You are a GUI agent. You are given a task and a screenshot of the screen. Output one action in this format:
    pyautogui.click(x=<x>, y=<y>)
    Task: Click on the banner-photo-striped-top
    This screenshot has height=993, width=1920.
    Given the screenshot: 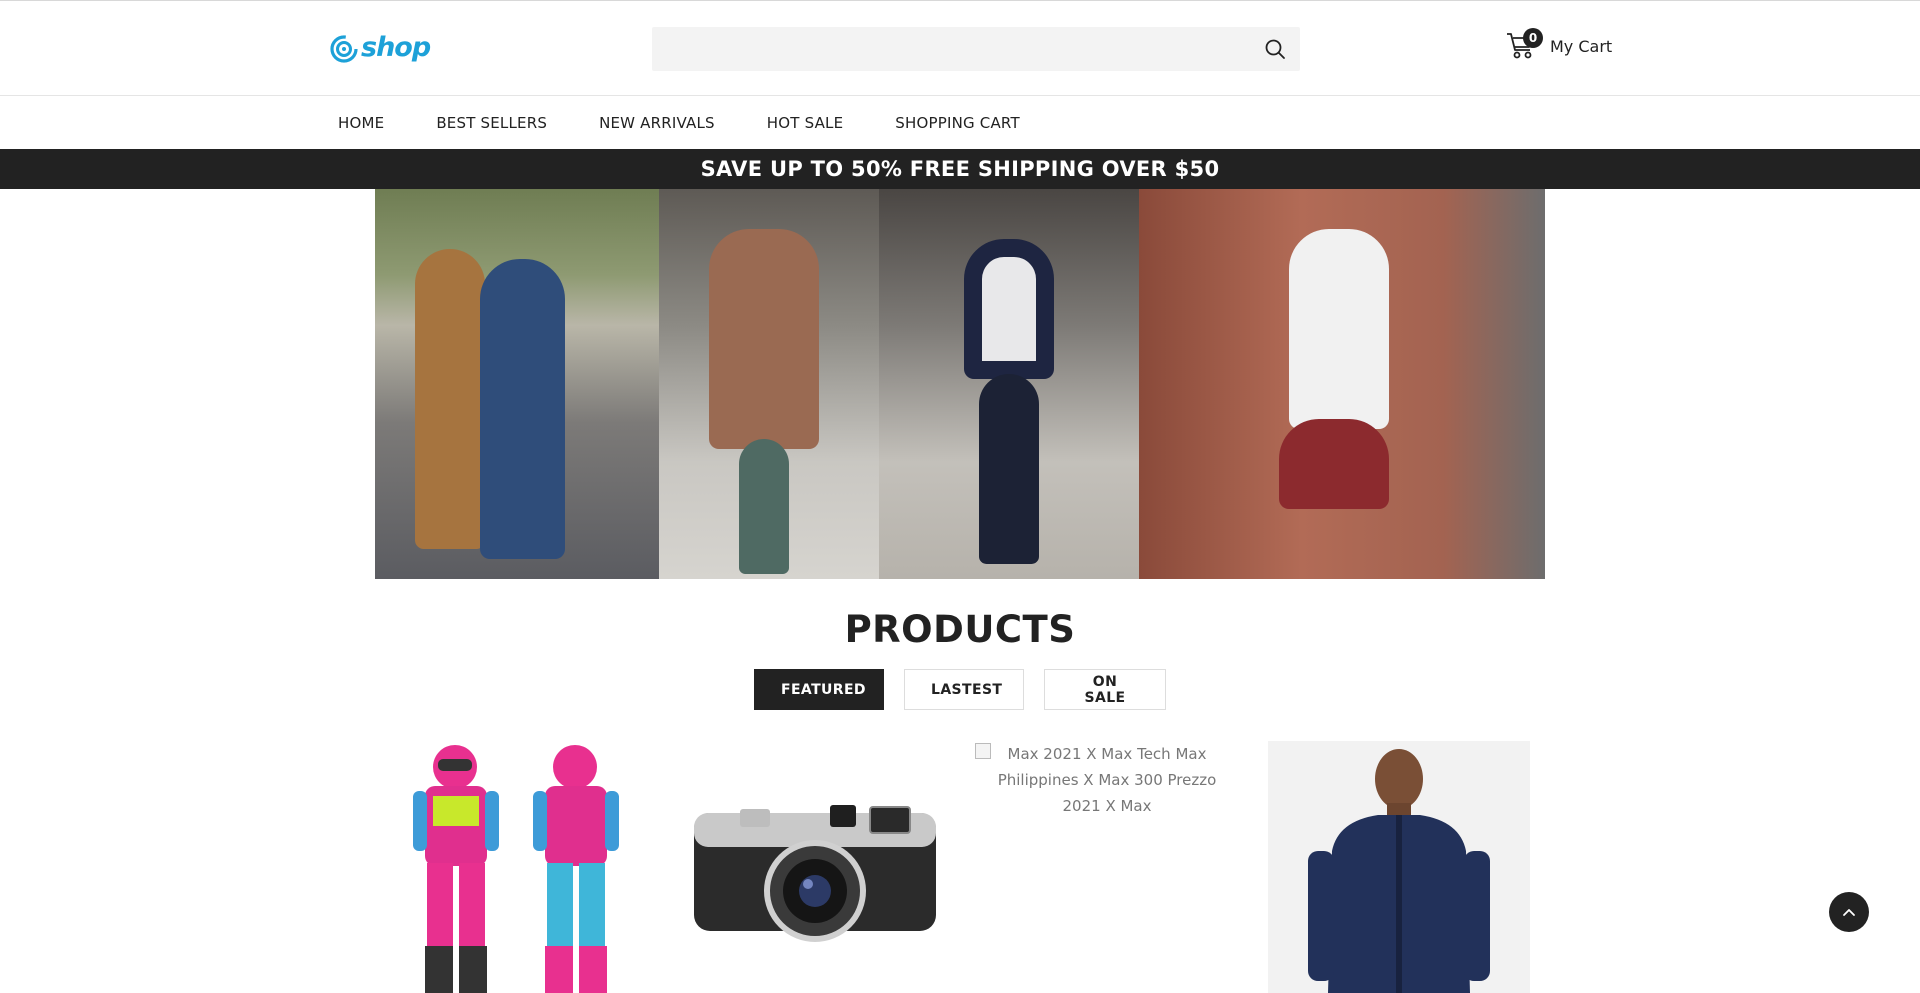 What is the action you would take?
    pyautogui.click(x=1009, y=384)
    